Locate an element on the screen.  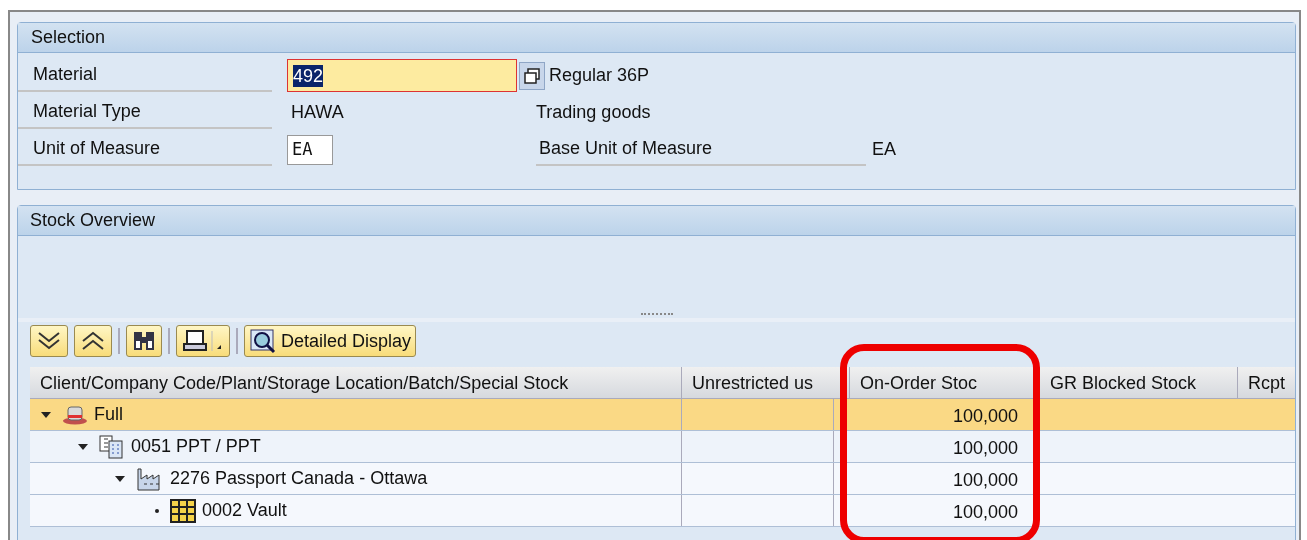
magnifier-icon is located at coordinates (263, 341).